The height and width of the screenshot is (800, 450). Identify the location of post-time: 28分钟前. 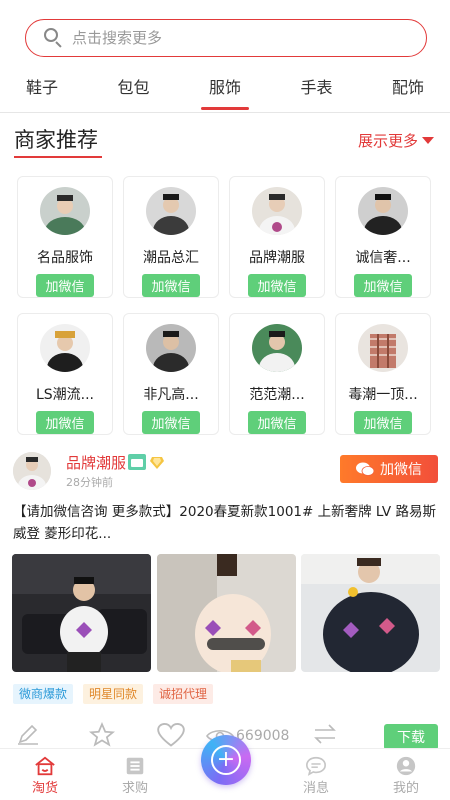
(89, 482).